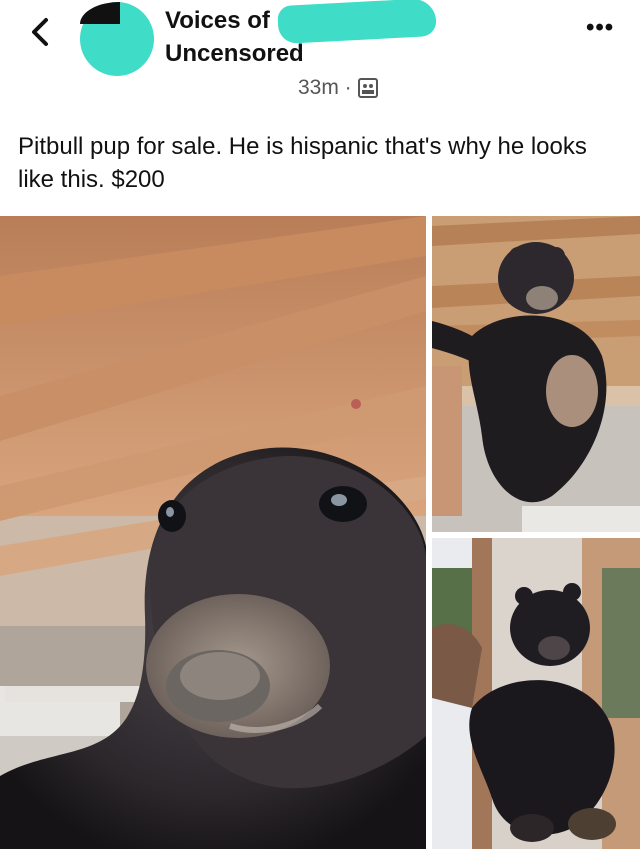 This screenshot has width=640, height=849. I want to click on back-button, so click(42, 32).